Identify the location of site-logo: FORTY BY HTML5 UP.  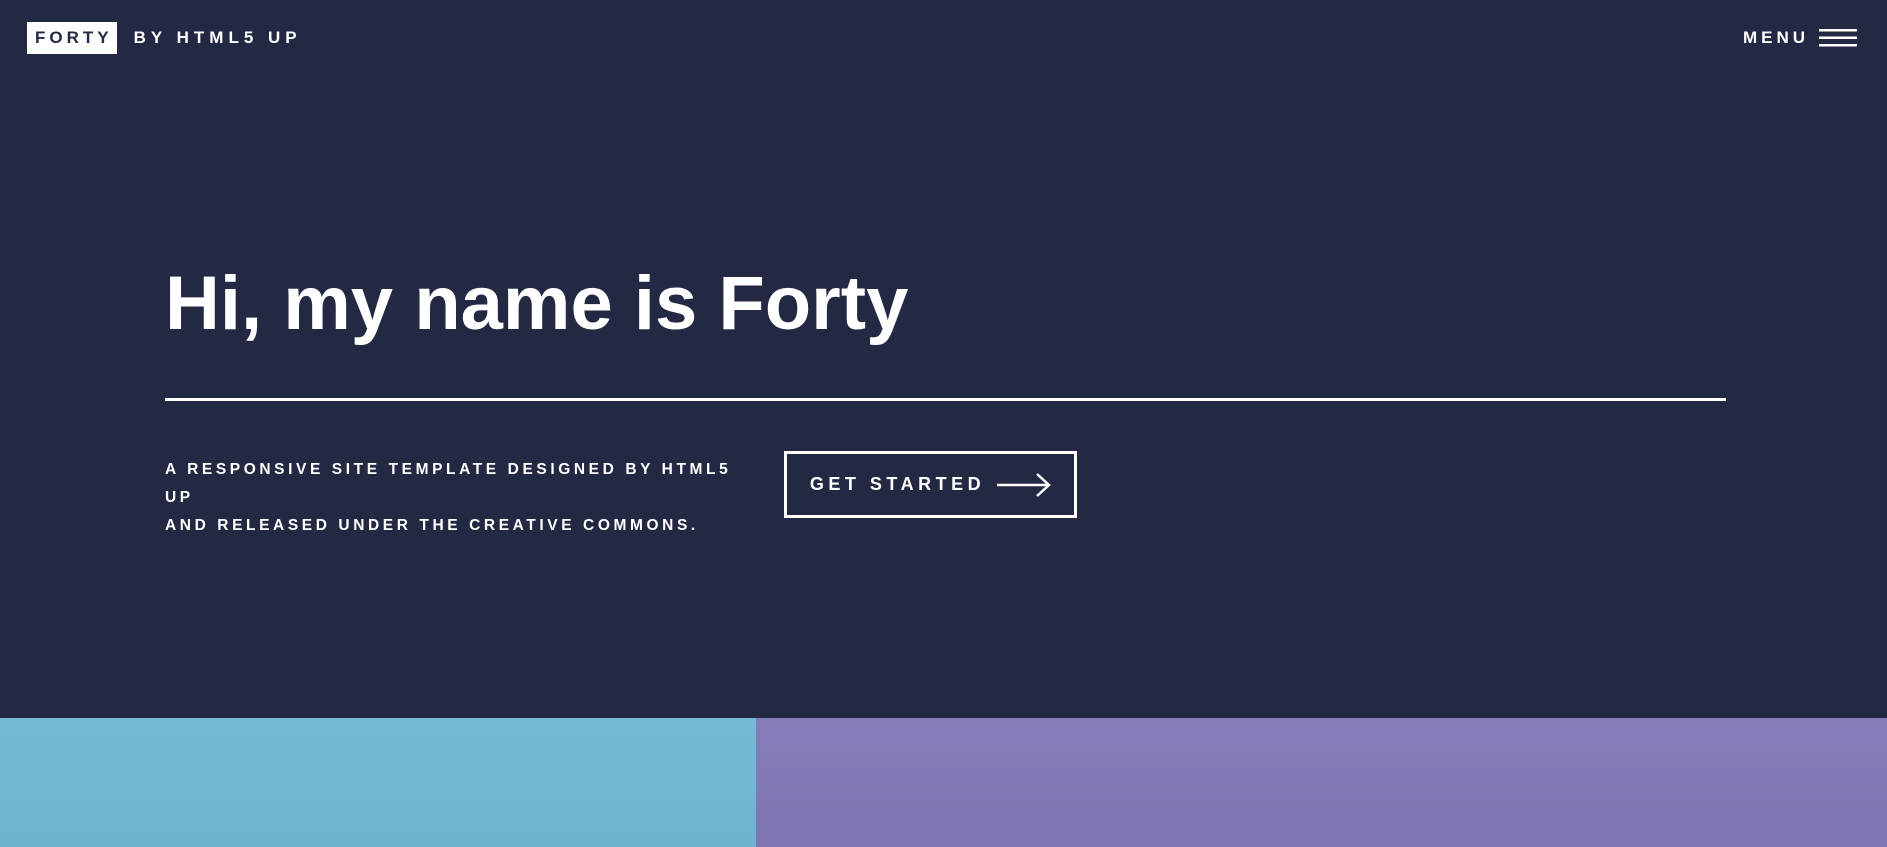
(164, 38).